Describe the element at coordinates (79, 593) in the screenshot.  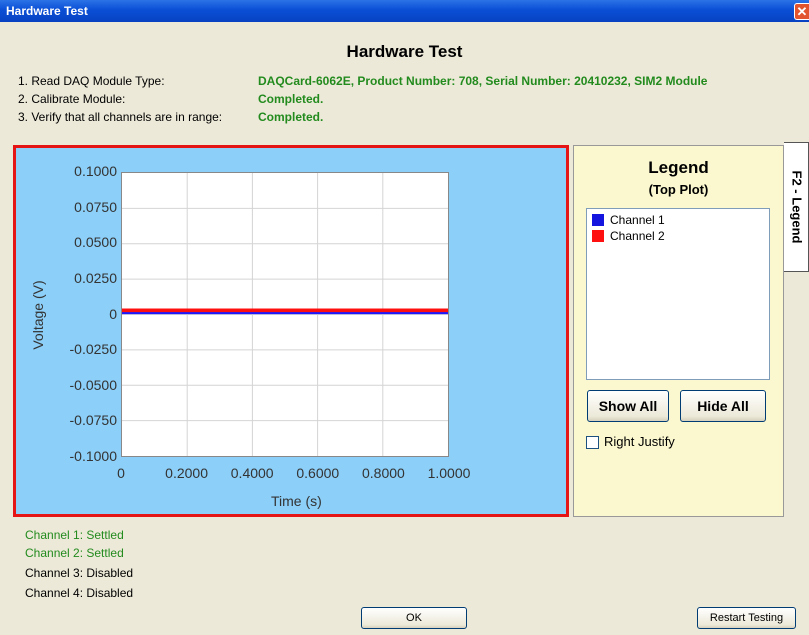
I see `channel-status: Channel 4: Disabled` at that location.